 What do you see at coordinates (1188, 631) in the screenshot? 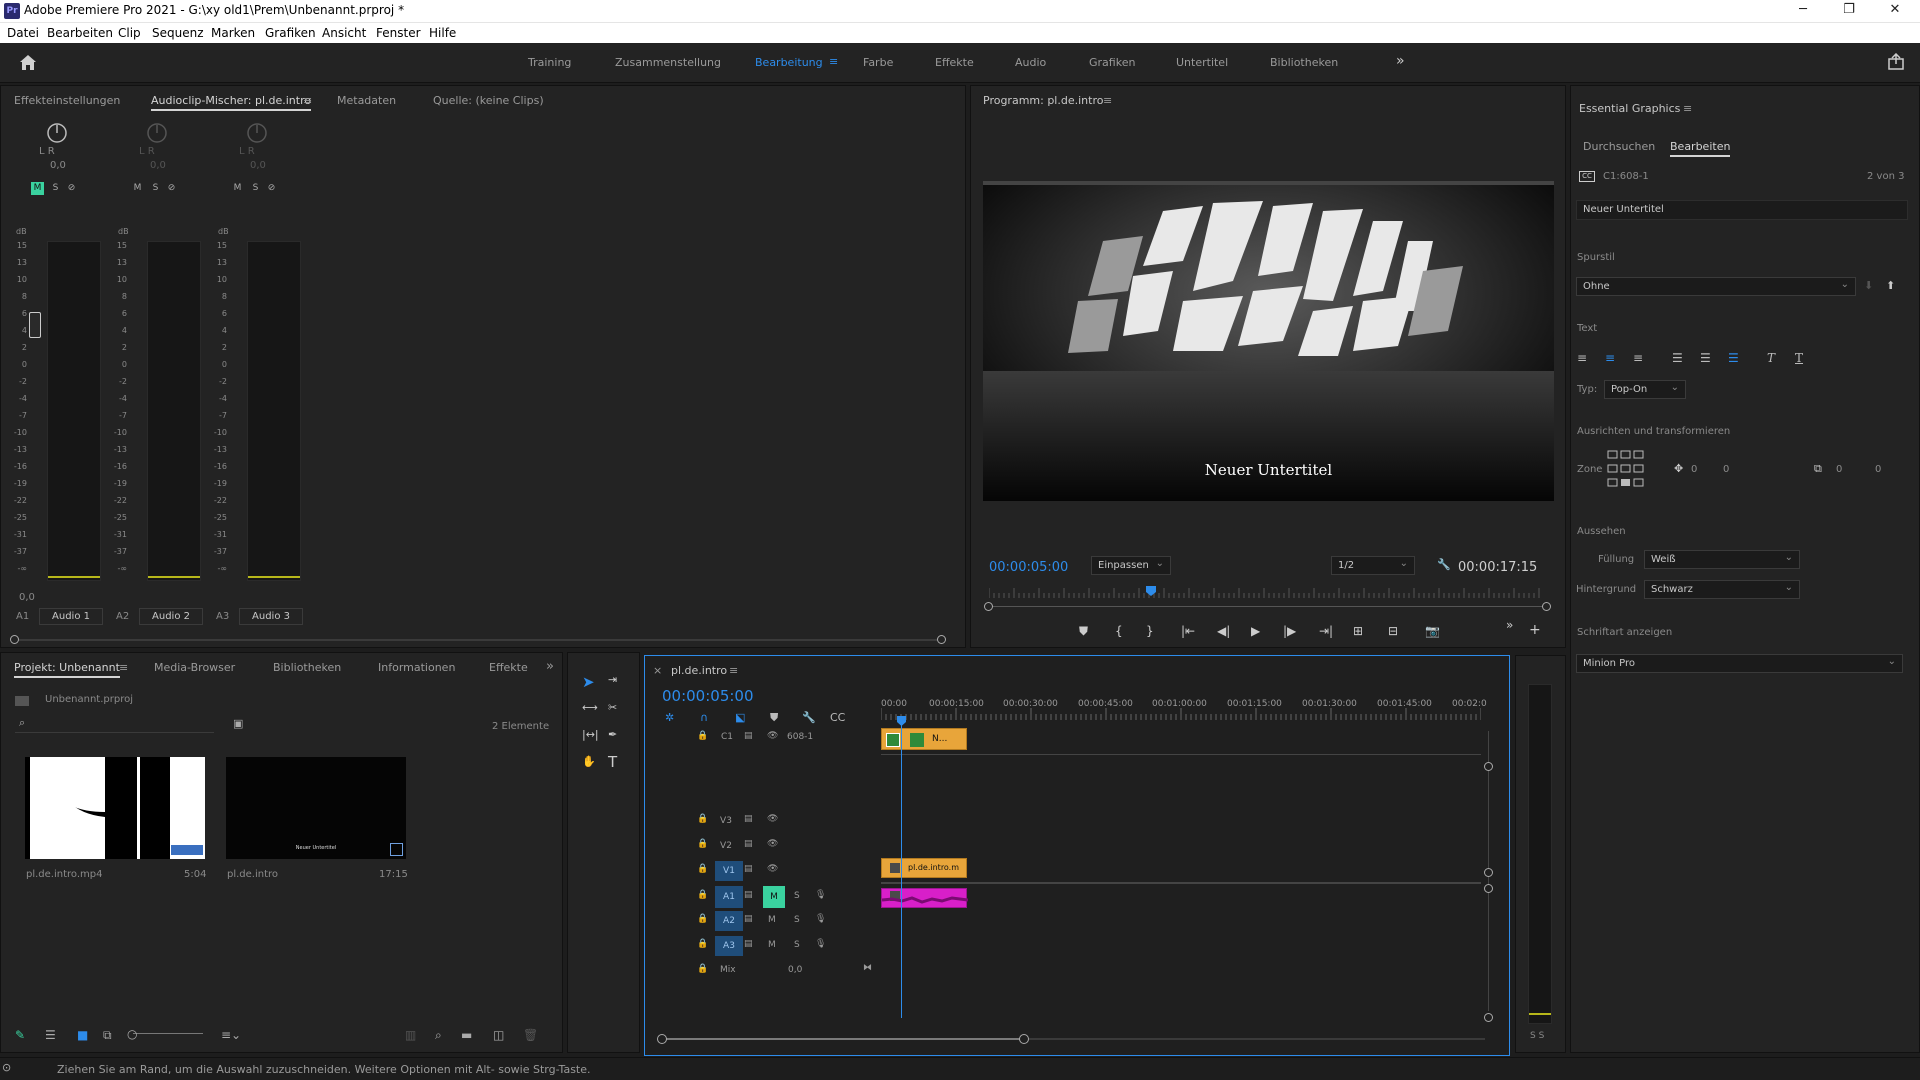
I see `go-to-in-icon: |⇤` at bounding box center [1188, 631].